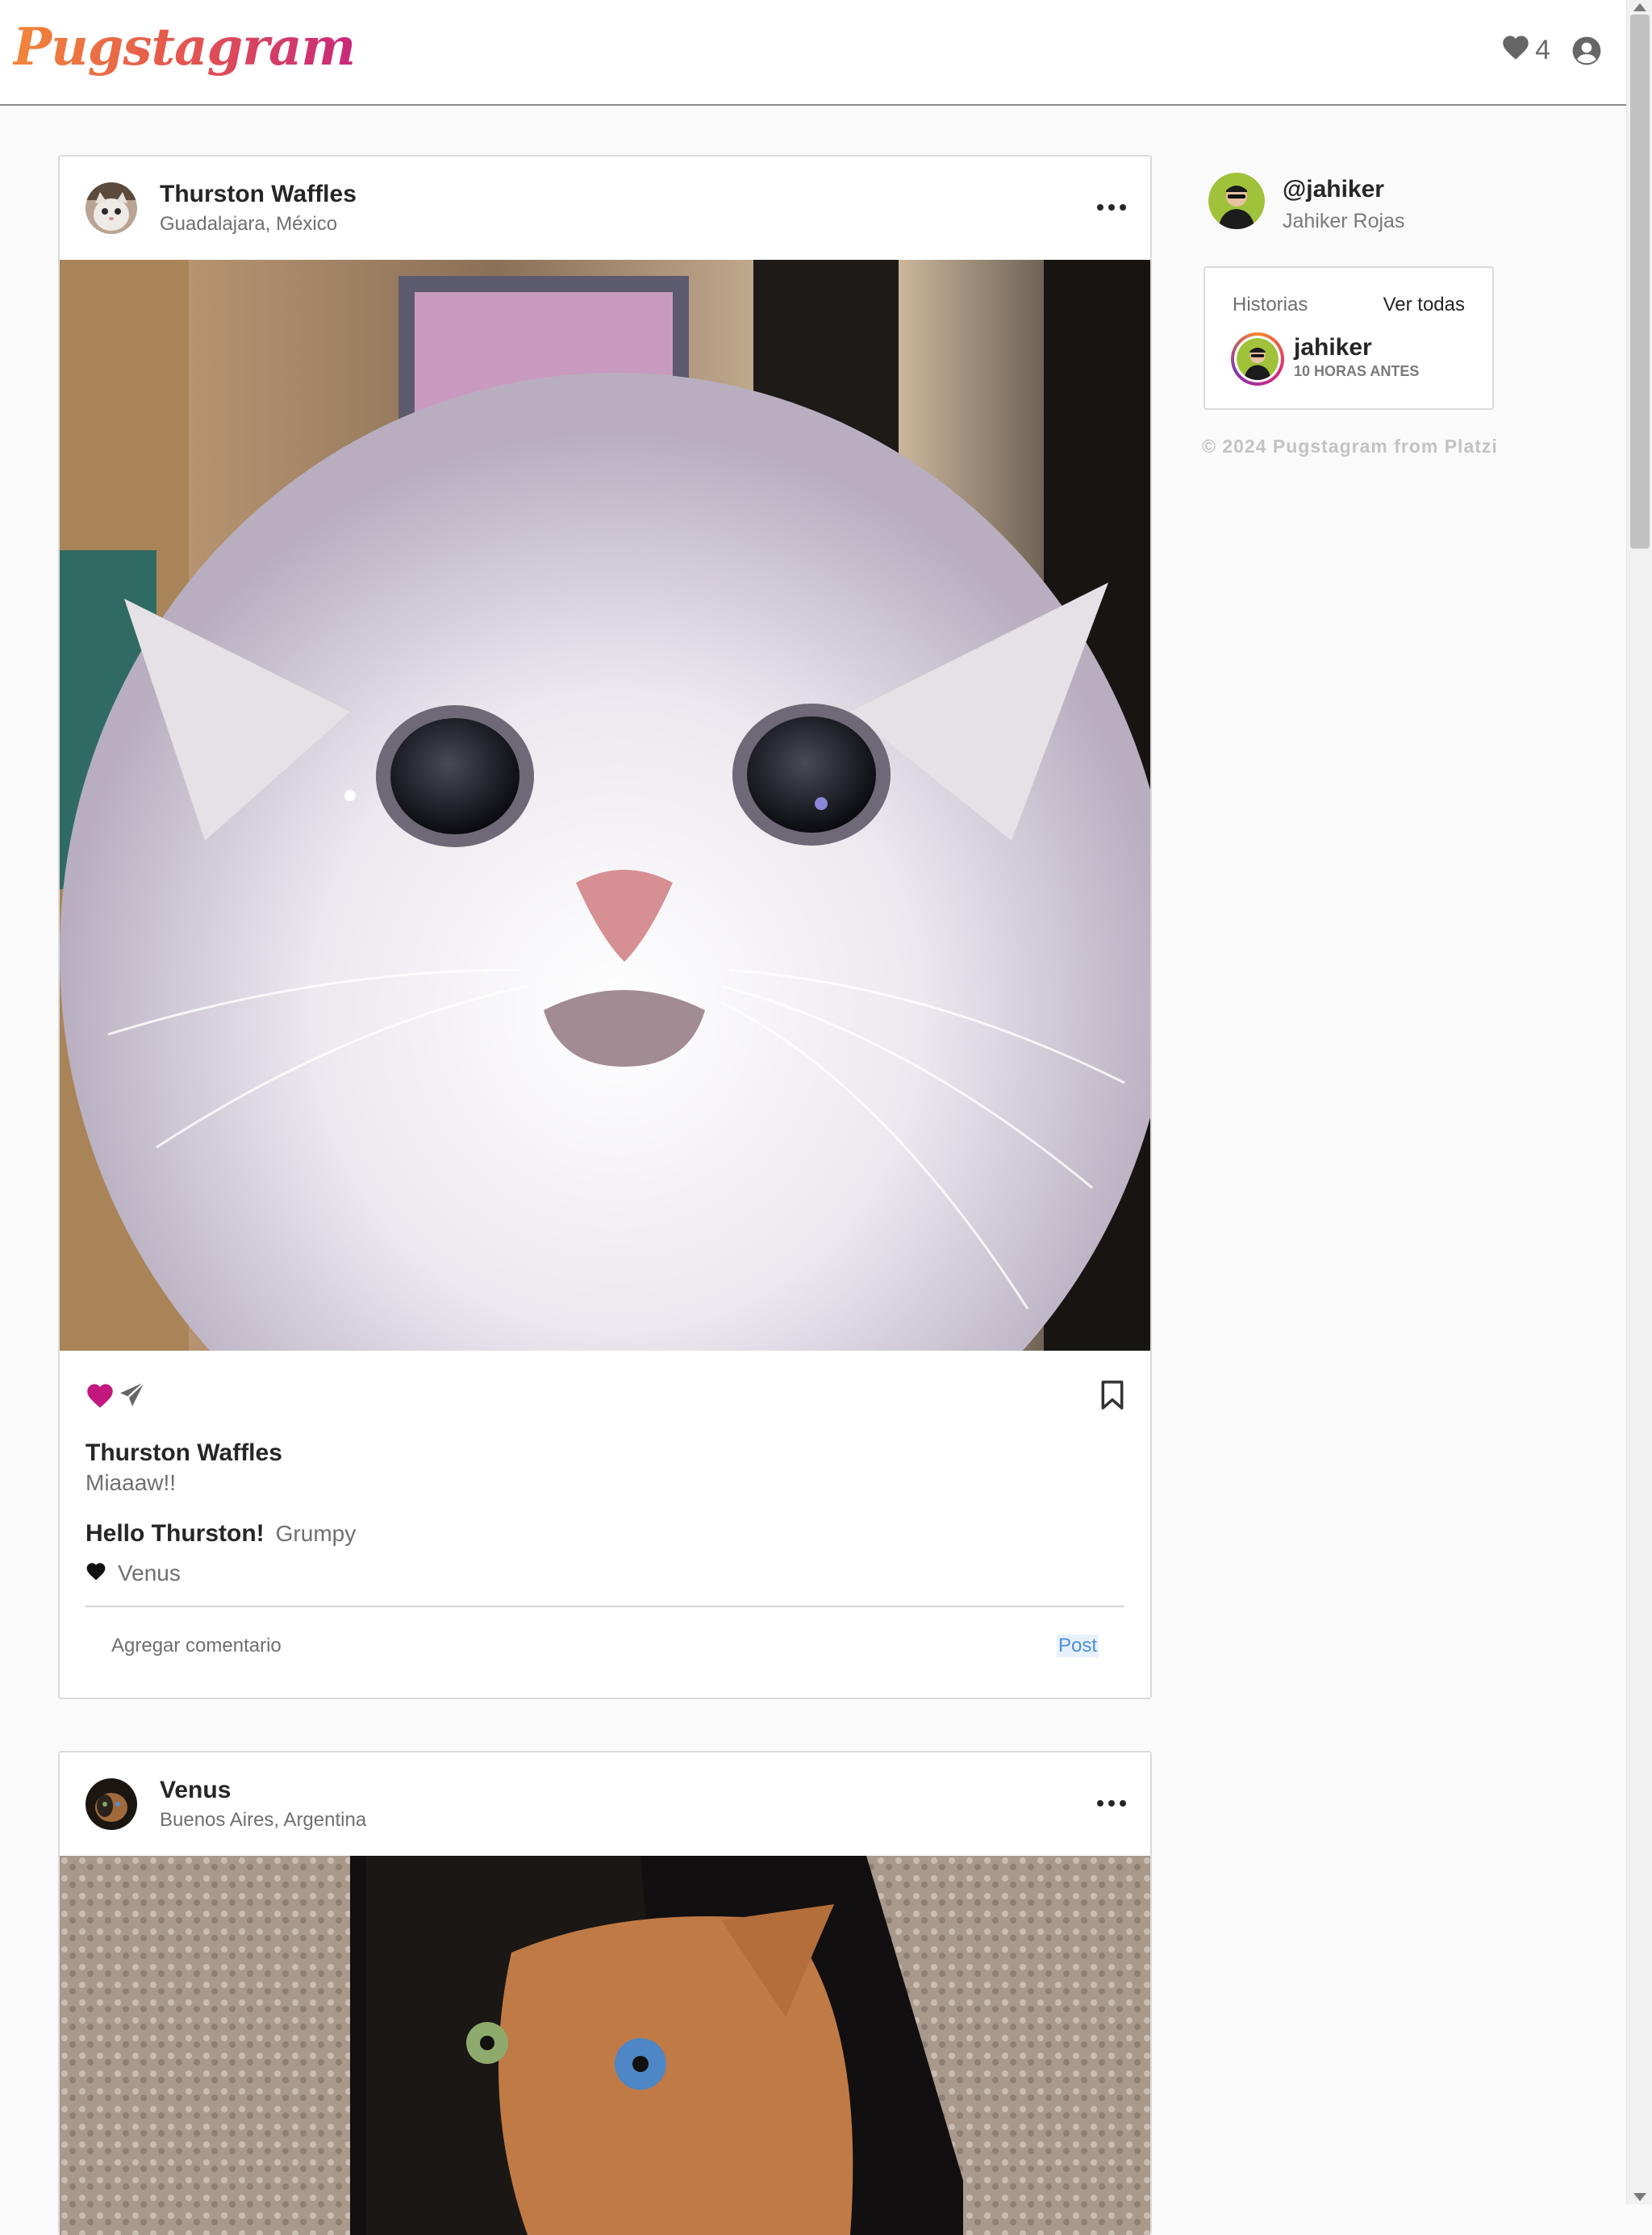 The image size is (1652, 2235). What do you see at coordinates (1257, 359) in the screenshot?
I see `story-avatar` at bounding box center [1257, 359].